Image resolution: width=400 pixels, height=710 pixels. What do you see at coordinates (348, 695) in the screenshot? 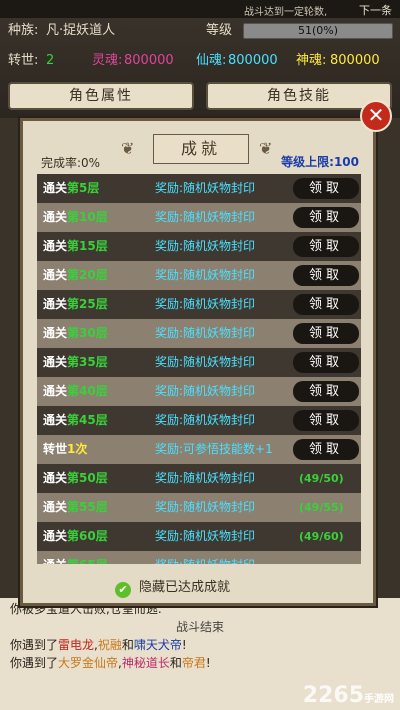
I see `watermark: 2265手游网` at bounding box center [348, 695].